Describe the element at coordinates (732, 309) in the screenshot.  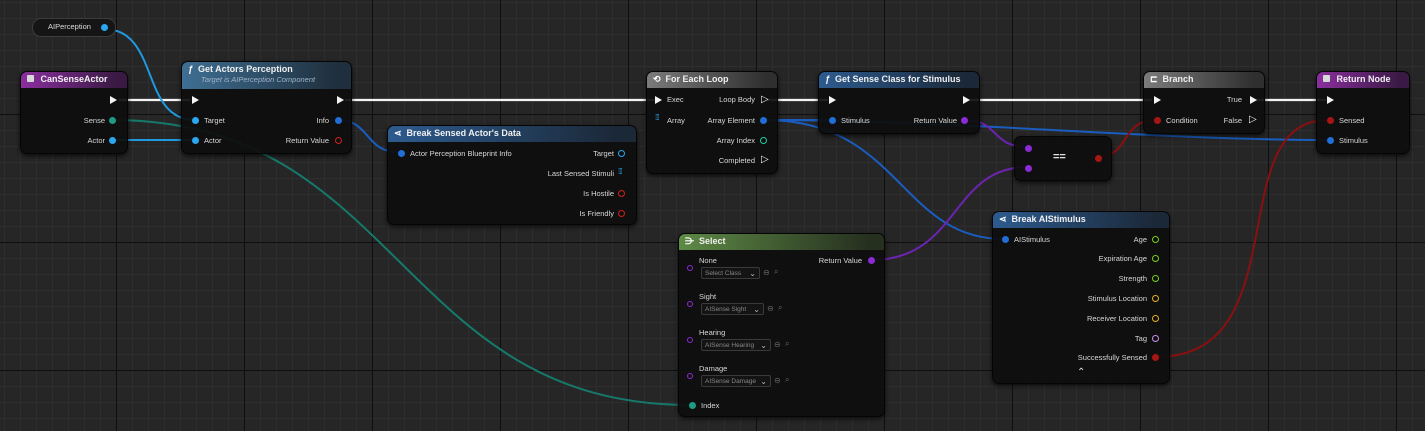
I see `option-sight-class-dropdown: AISense Sight ⌄` at that location.